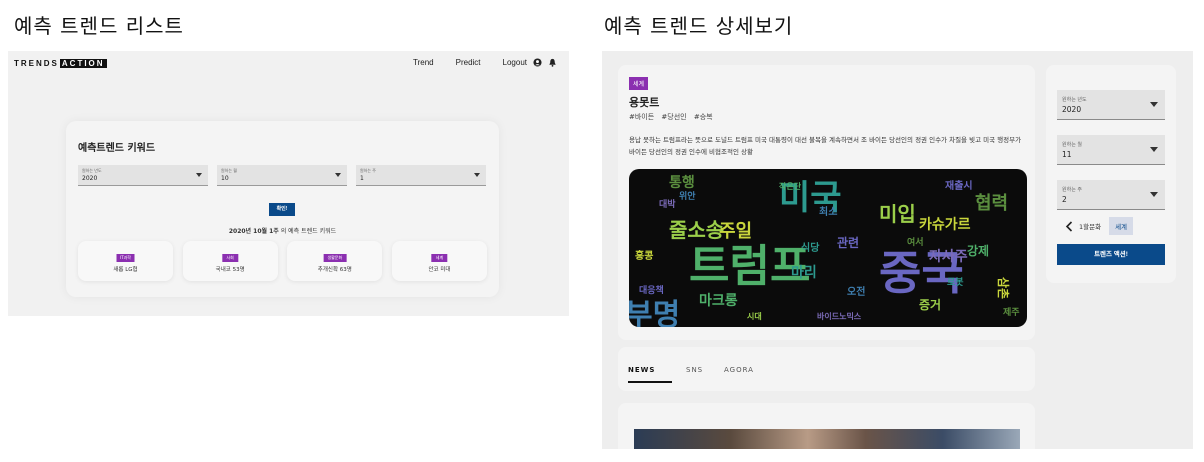  Describe the element at coordinates (915, 242) in the screenshot. I see `word-cloud-word: 여서` at that location.